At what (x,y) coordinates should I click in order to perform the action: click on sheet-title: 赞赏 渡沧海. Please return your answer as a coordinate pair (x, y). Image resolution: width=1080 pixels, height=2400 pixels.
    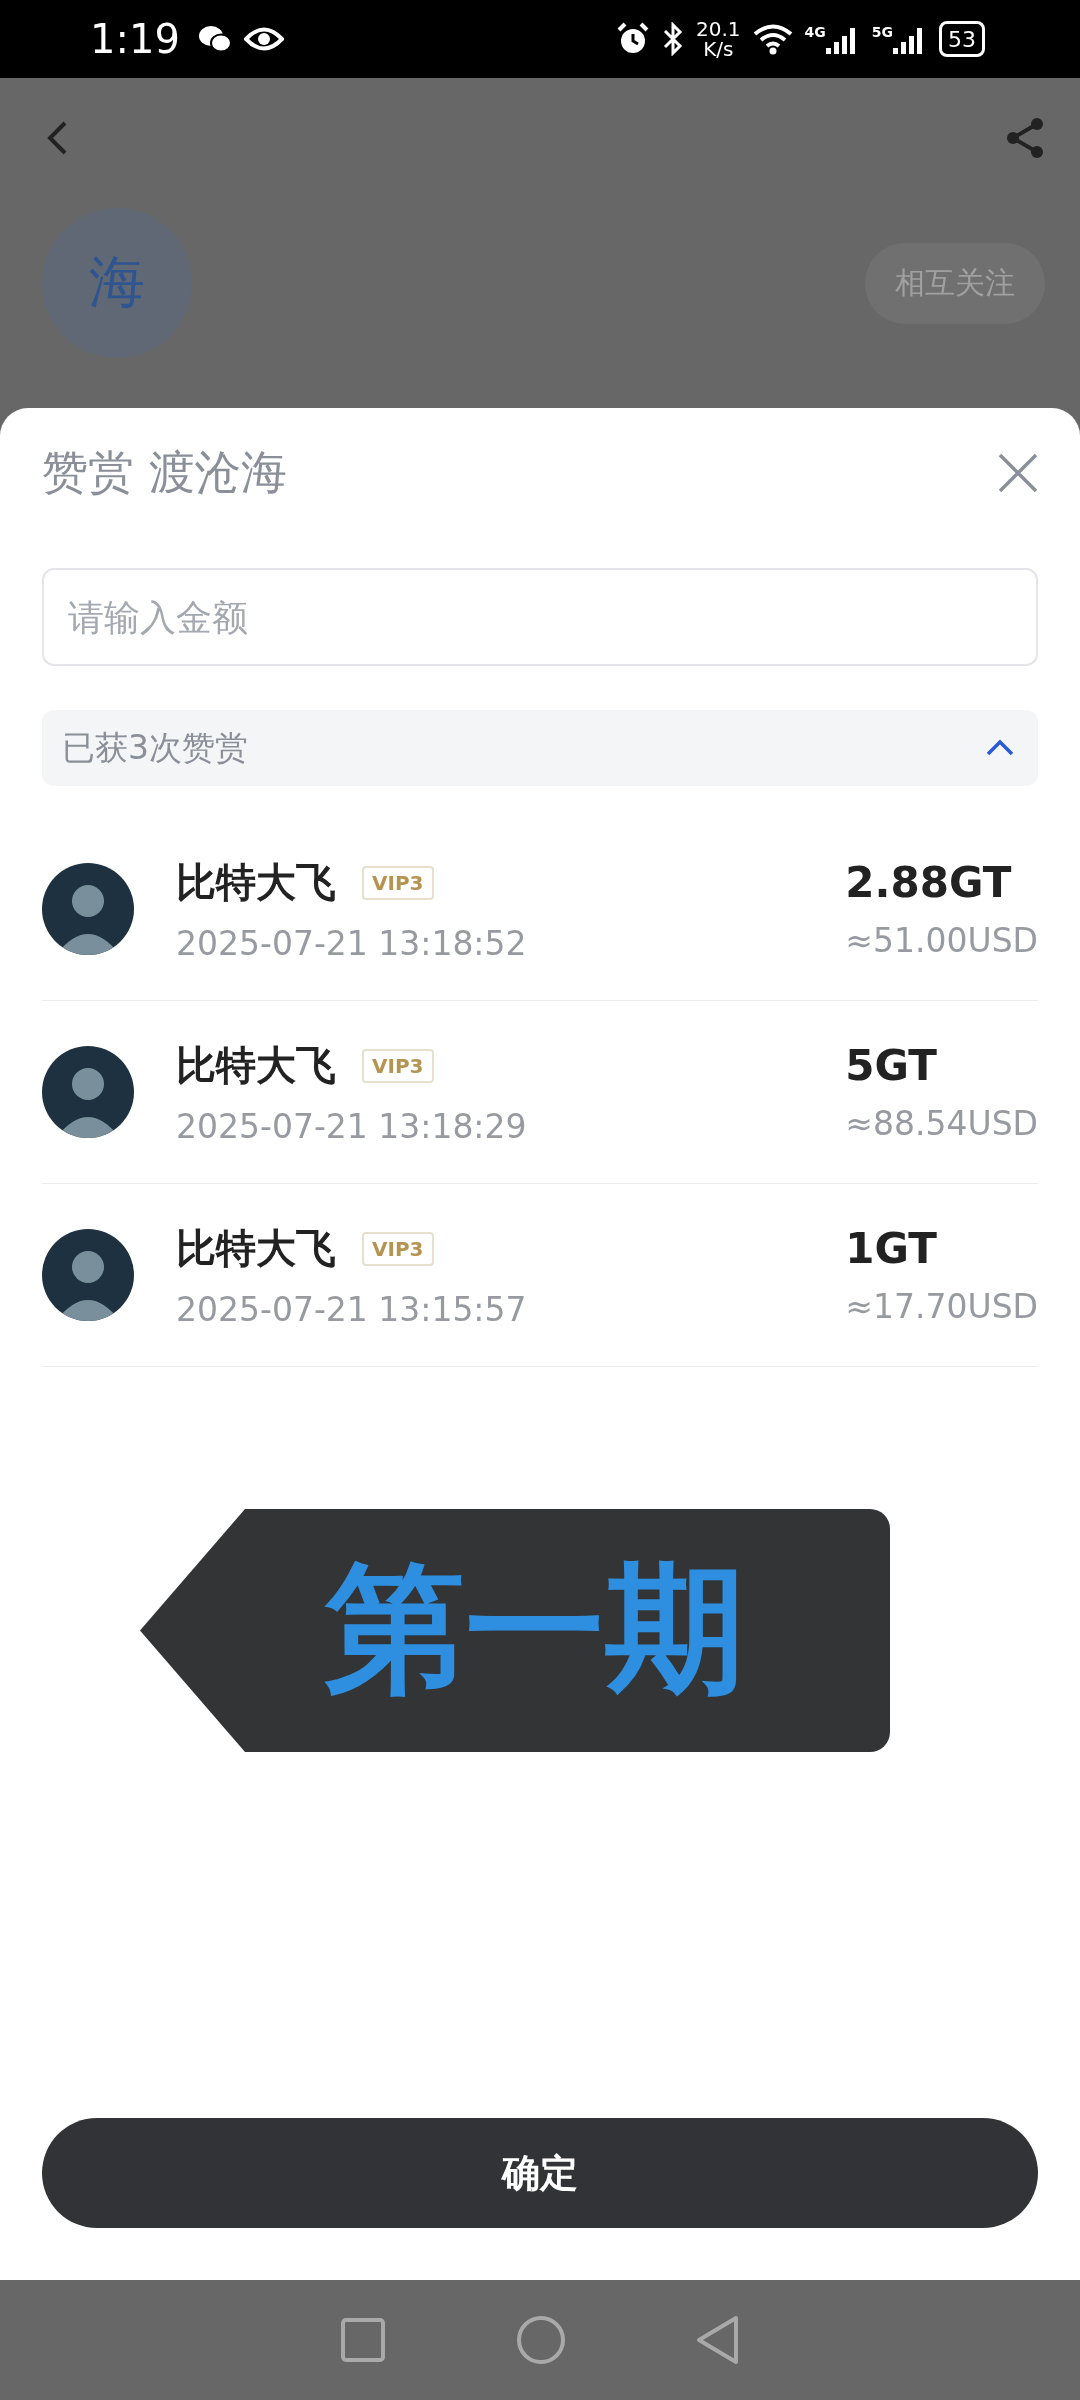
    Looking at the image, I should click on (164, 472).